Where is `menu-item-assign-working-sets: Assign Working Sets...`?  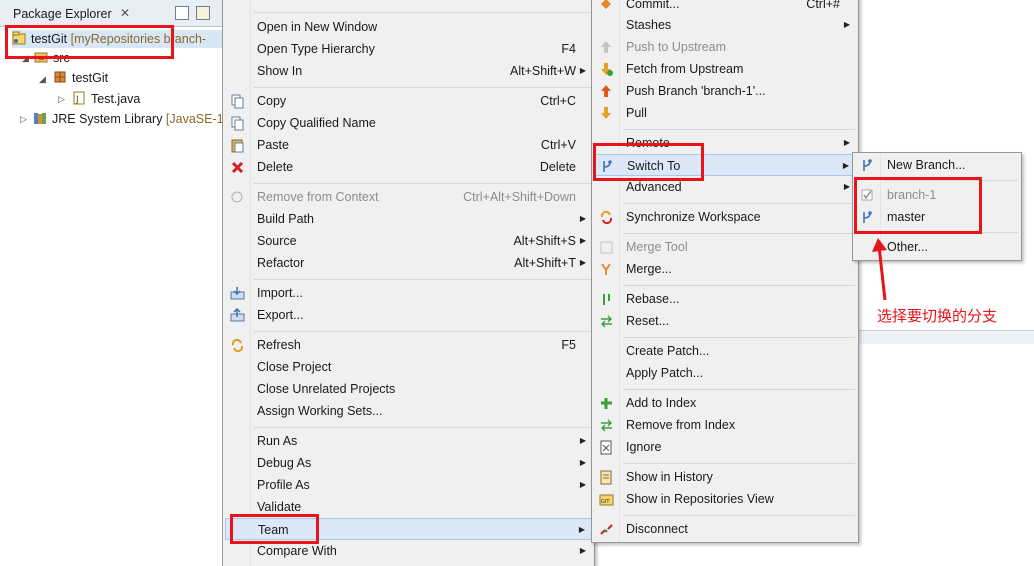 menu-item-assign-working-sets: Assign Working Sets... is located at coordinates (408, 411).